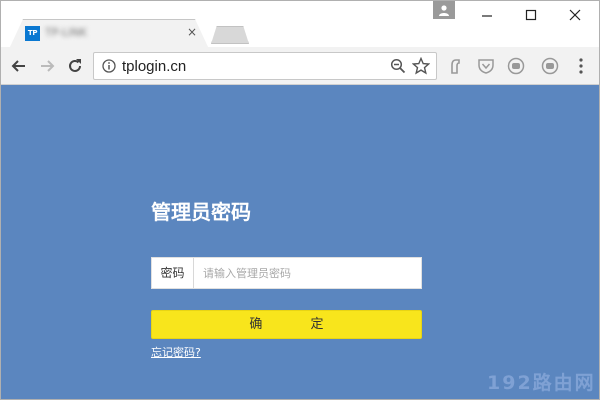  Describe the element at coordinates (456, 66) in the screenshot. I see `extension-icon` at that location.